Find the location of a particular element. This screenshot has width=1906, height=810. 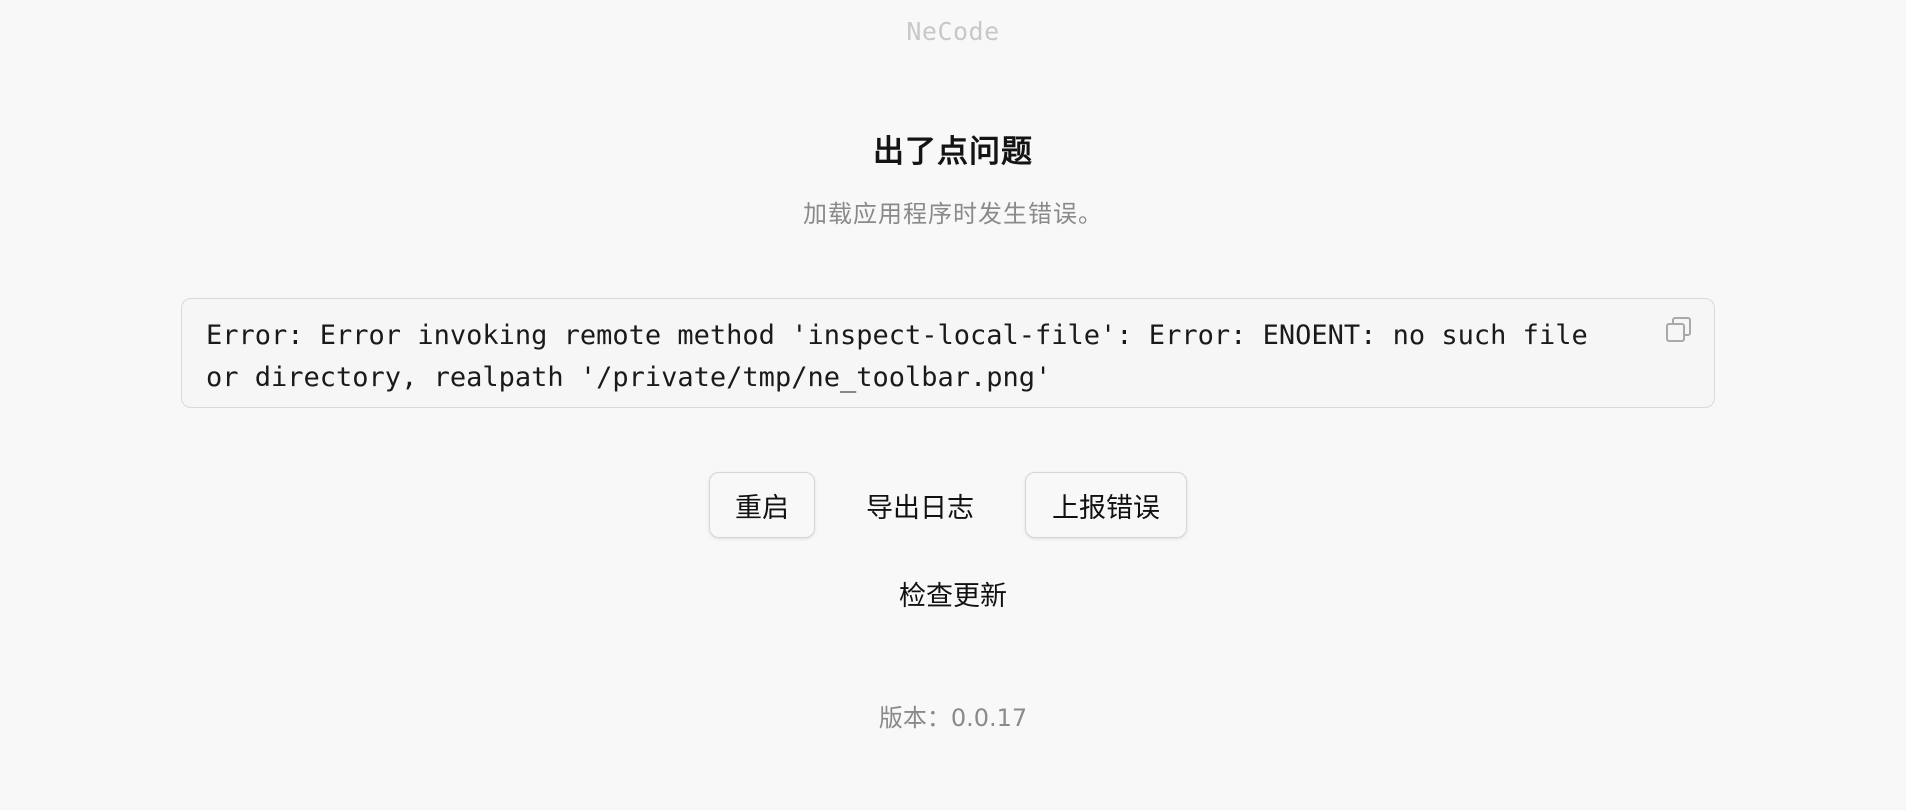

restart-button: 重启 is located at coordinates (762, 505).